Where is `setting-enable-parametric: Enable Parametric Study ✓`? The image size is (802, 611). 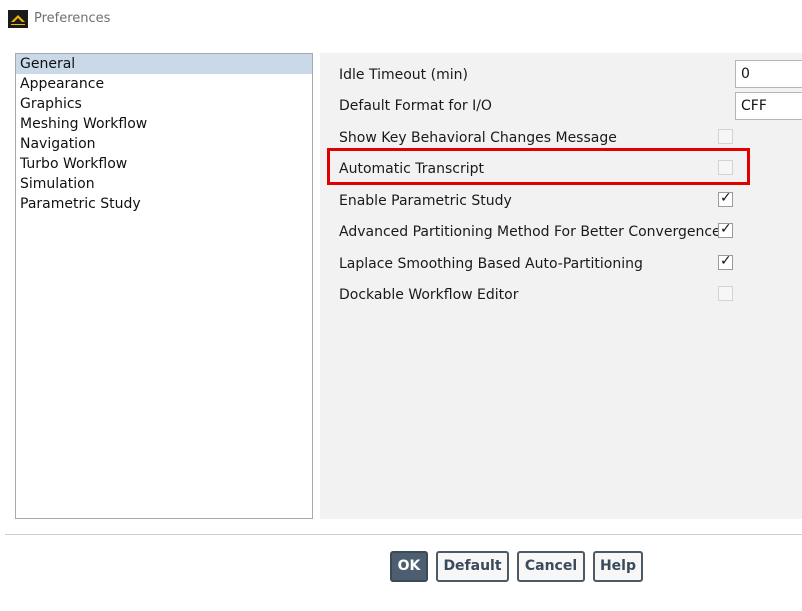 setting-enable-parametric: Enable Parametric Study ✓ is located at coordinates (570, 202).